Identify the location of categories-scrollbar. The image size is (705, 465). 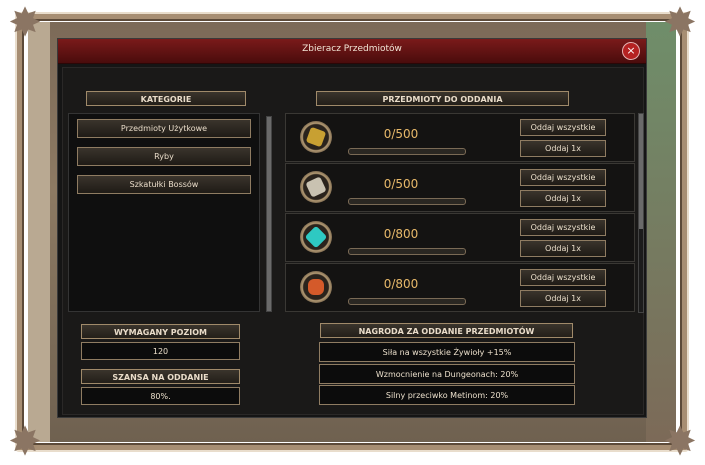
(269, 214).